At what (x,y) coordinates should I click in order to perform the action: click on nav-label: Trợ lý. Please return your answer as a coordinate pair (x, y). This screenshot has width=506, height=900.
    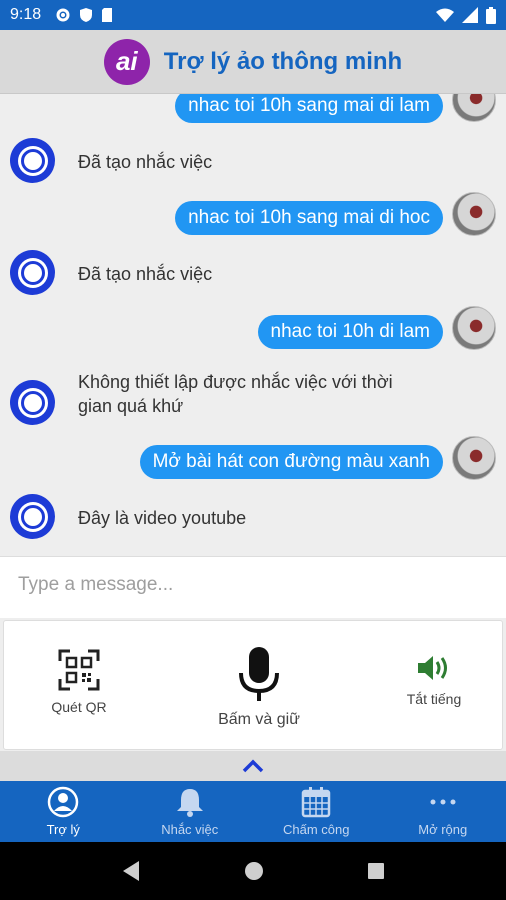
    Looking at the image, I should click on (63, 829).